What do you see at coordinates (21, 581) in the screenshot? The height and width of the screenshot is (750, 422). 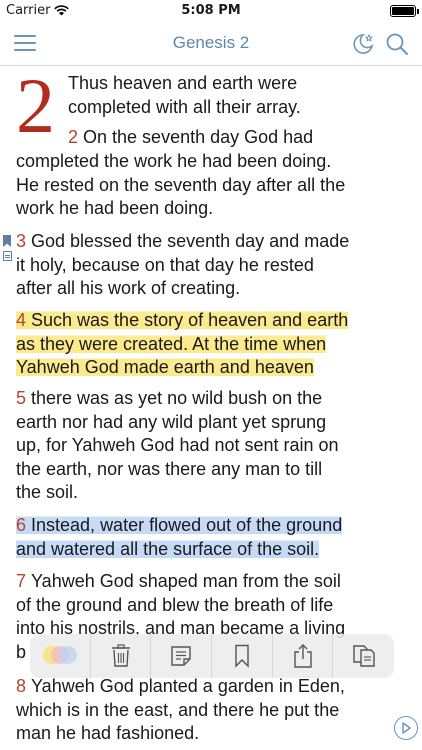 I see `verse-number: 7` at bounding box center [21, 581].